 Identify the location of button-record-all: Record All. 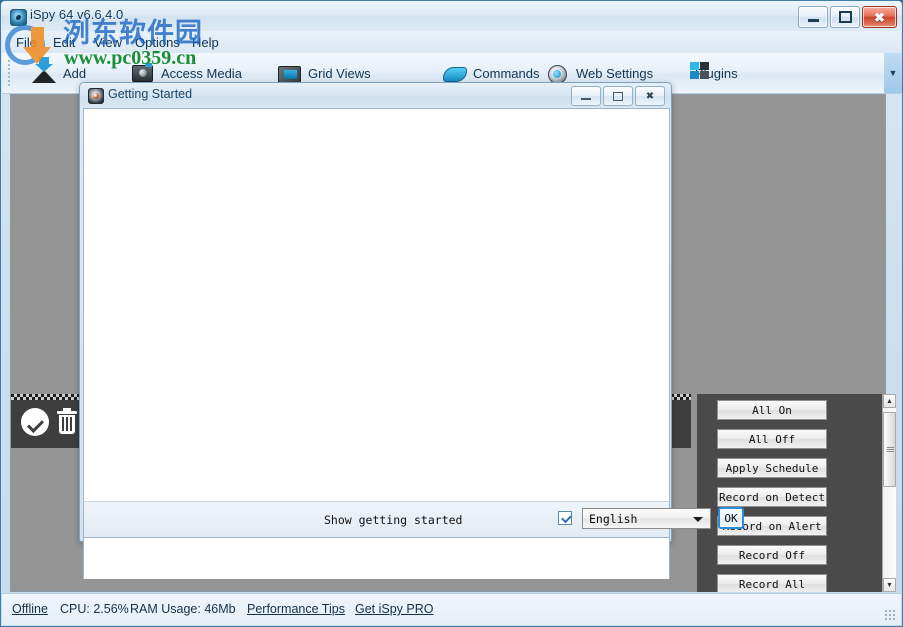
(772, 583).